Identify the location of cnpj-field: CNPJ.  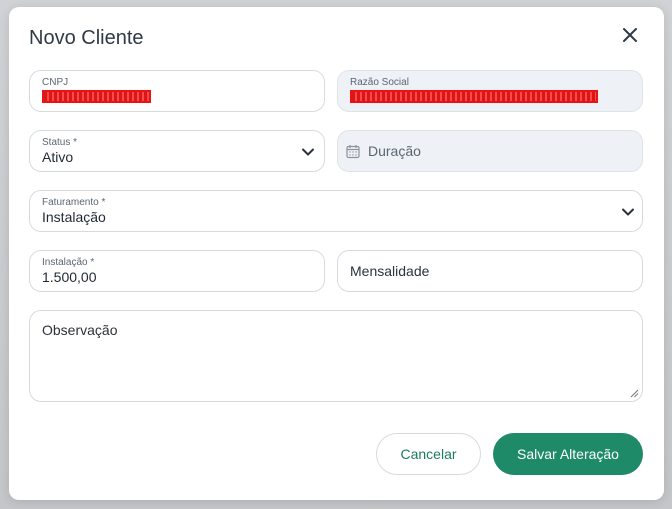
(177, 91).